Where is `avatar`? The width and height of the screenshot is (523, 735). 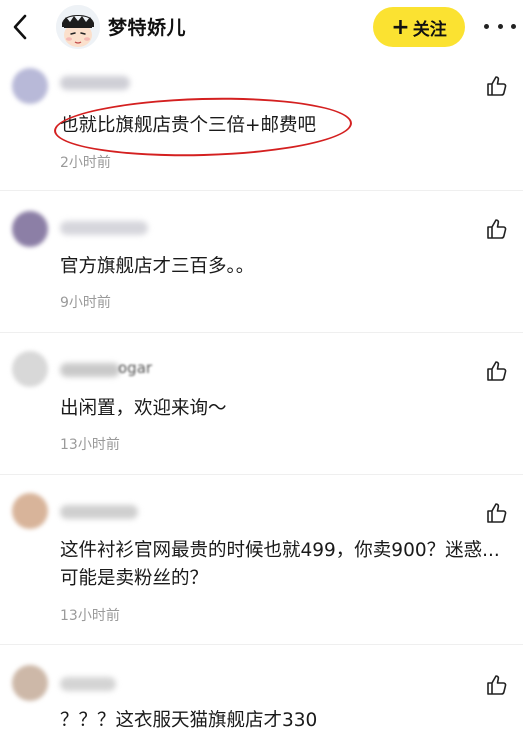
avatar is located at coordinates (78, 27).